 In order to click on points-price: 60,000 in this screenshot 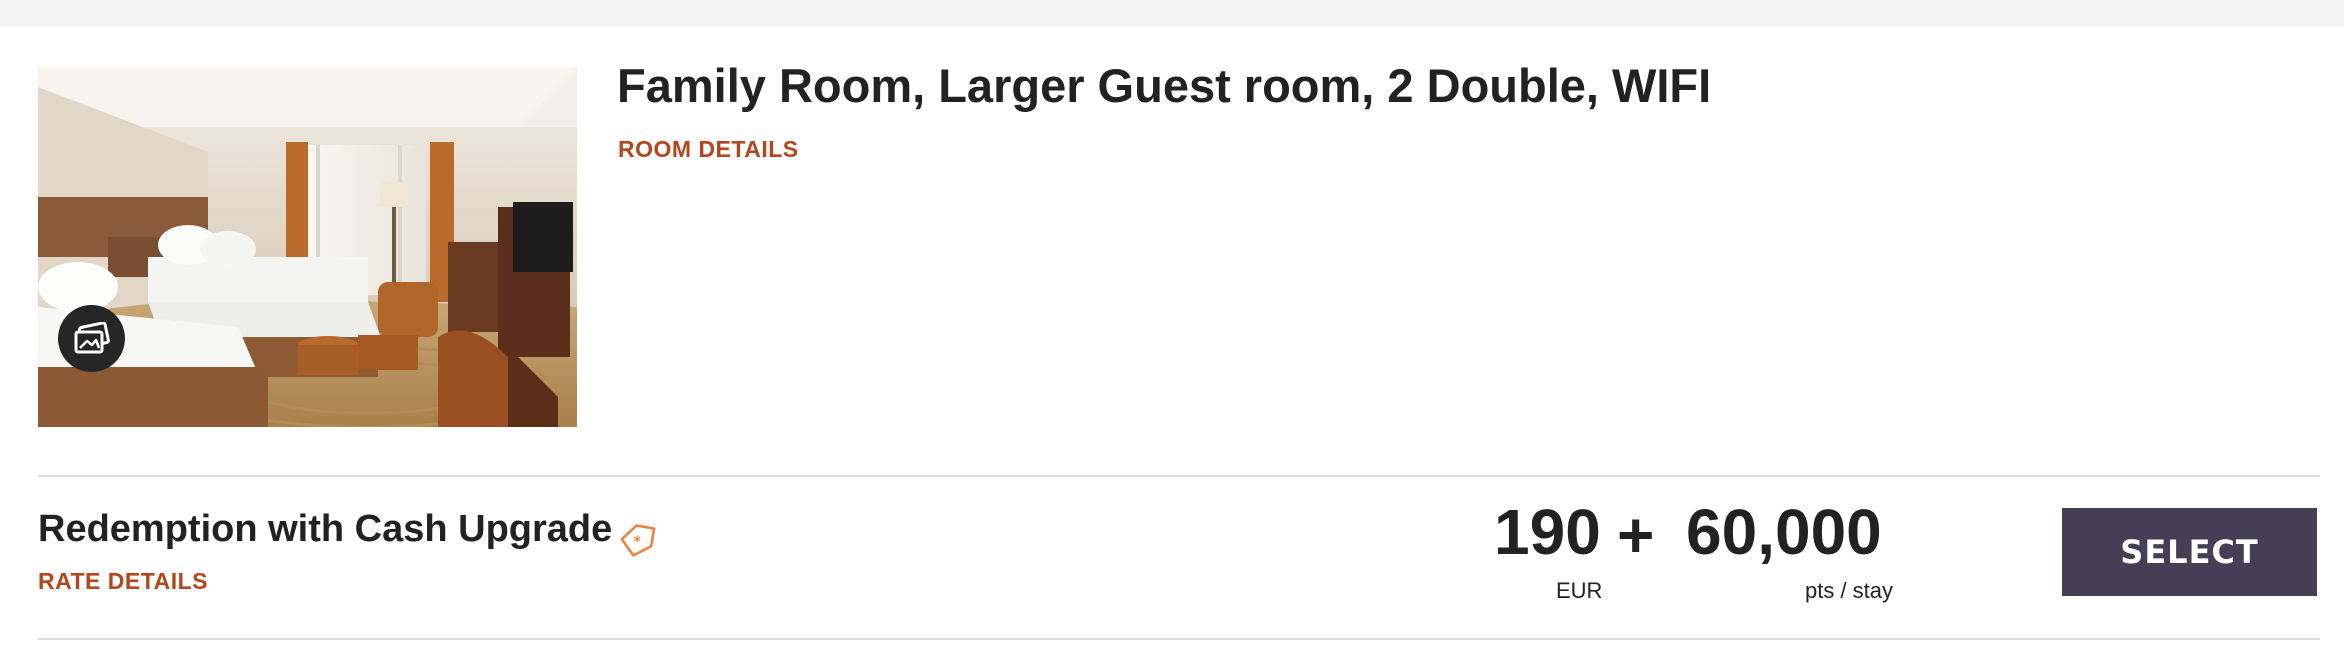, I will do `click(1784, 532)`.